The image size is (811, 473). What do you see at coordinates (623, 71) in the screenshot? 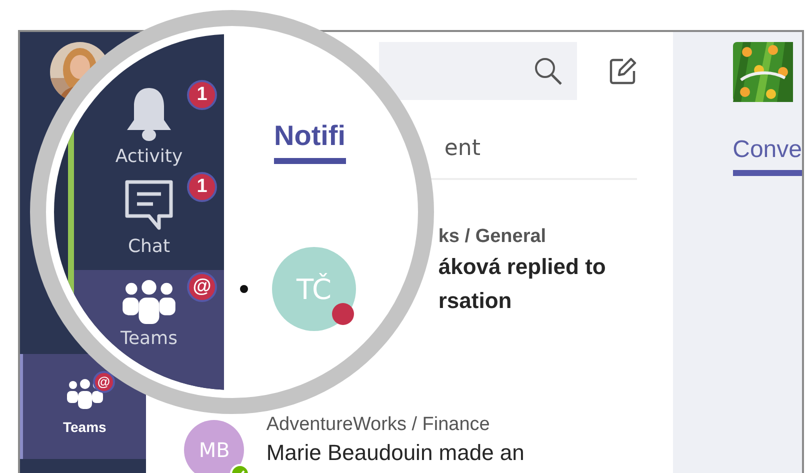
I see `compose-icon` at bounding box center [623, 71].